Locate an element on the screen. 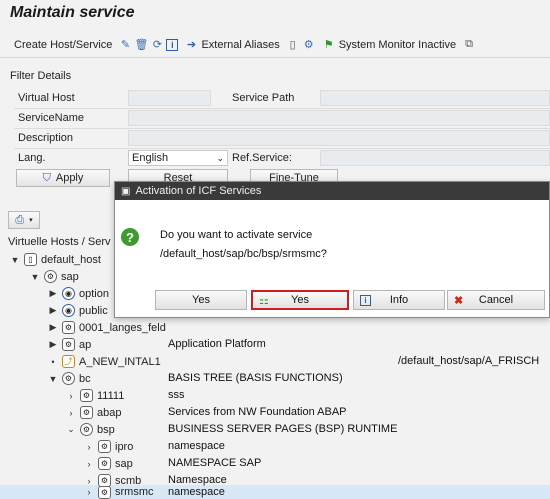 The height and width of the screenshot is (499, 550). tree-row-desc: namespace is located at coordinates (196, 492).